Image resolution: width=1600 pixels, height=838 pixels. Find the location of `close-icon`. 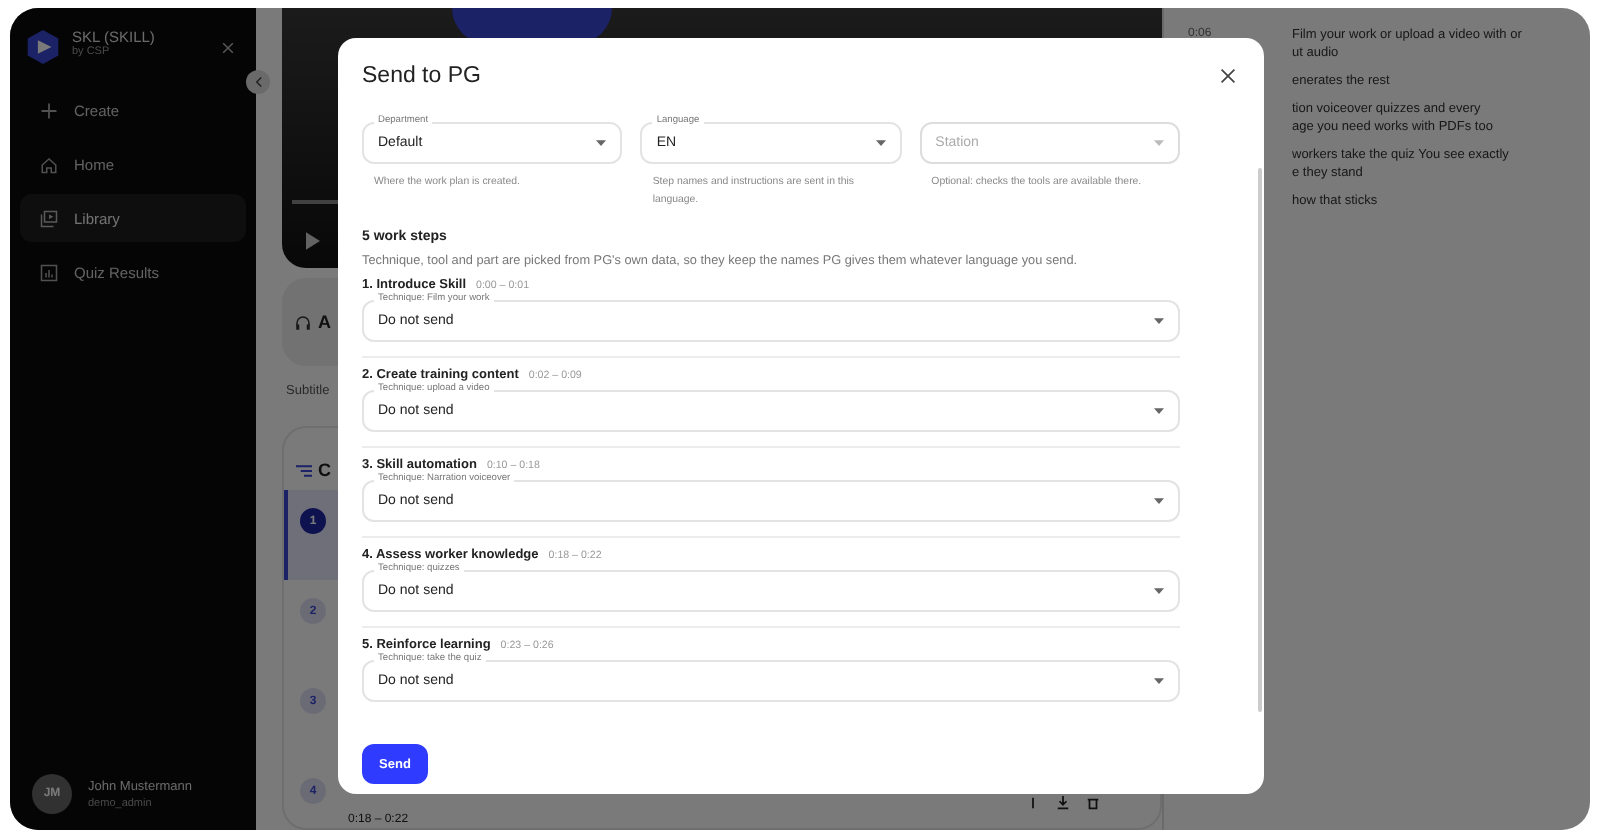

close-icon is located at coordinates (1228, 76).